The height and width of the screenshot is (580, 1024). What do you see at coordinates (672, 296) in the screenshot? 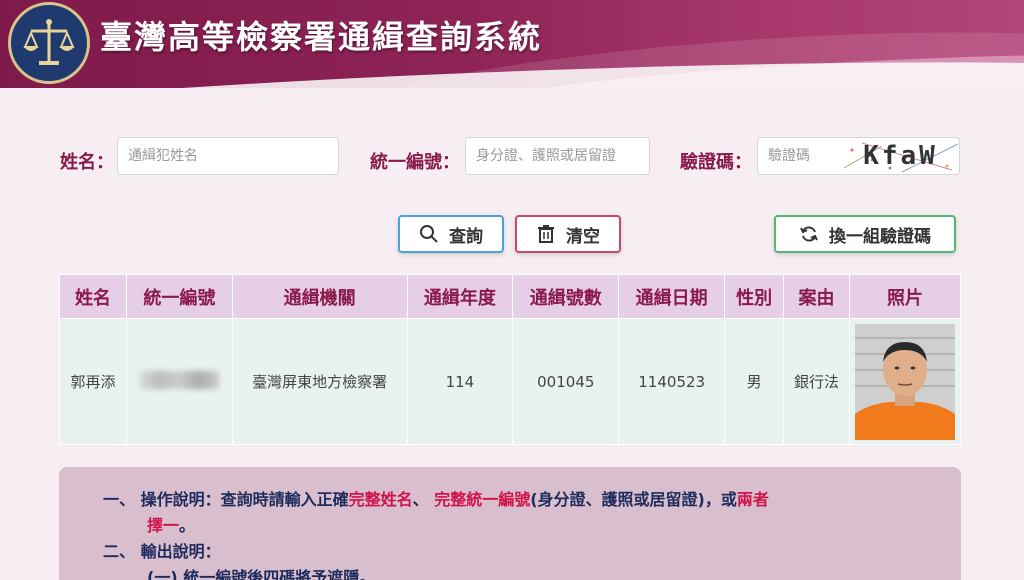
I see `header-date: 通緝日期` at bounding box center [672, 296].